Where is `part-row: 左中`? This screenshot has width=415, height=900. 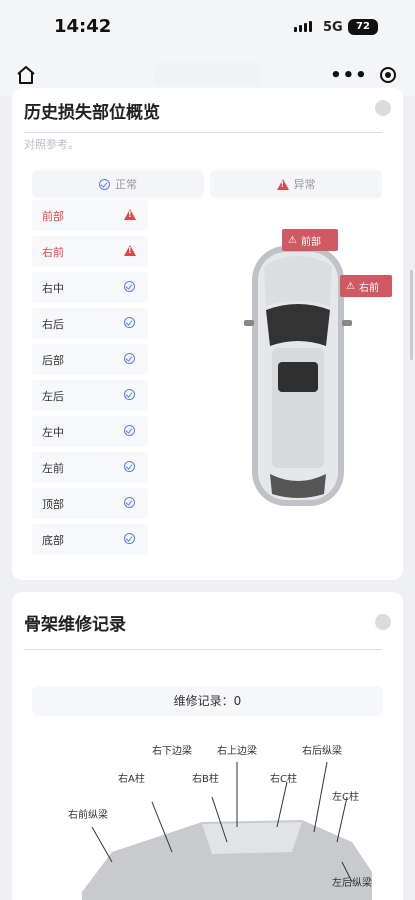 part-row: 左中 is located at coordinates (90, 431).